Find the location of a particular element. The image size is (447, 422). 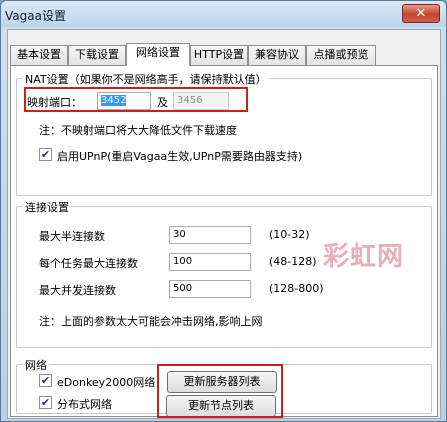

tab-download: 下载设置 is located at coordinates (97, 55).